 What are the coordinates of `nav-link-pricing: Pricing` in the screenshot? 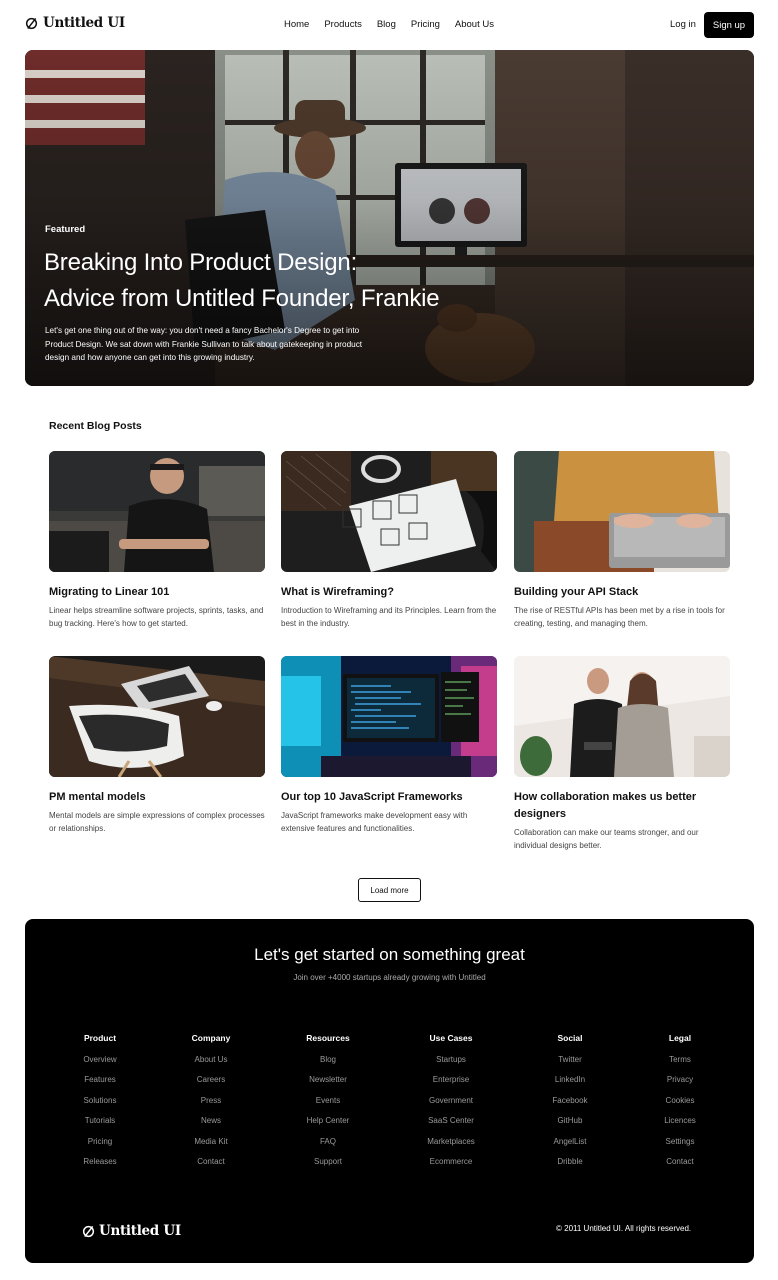 It's located at (425, 24).